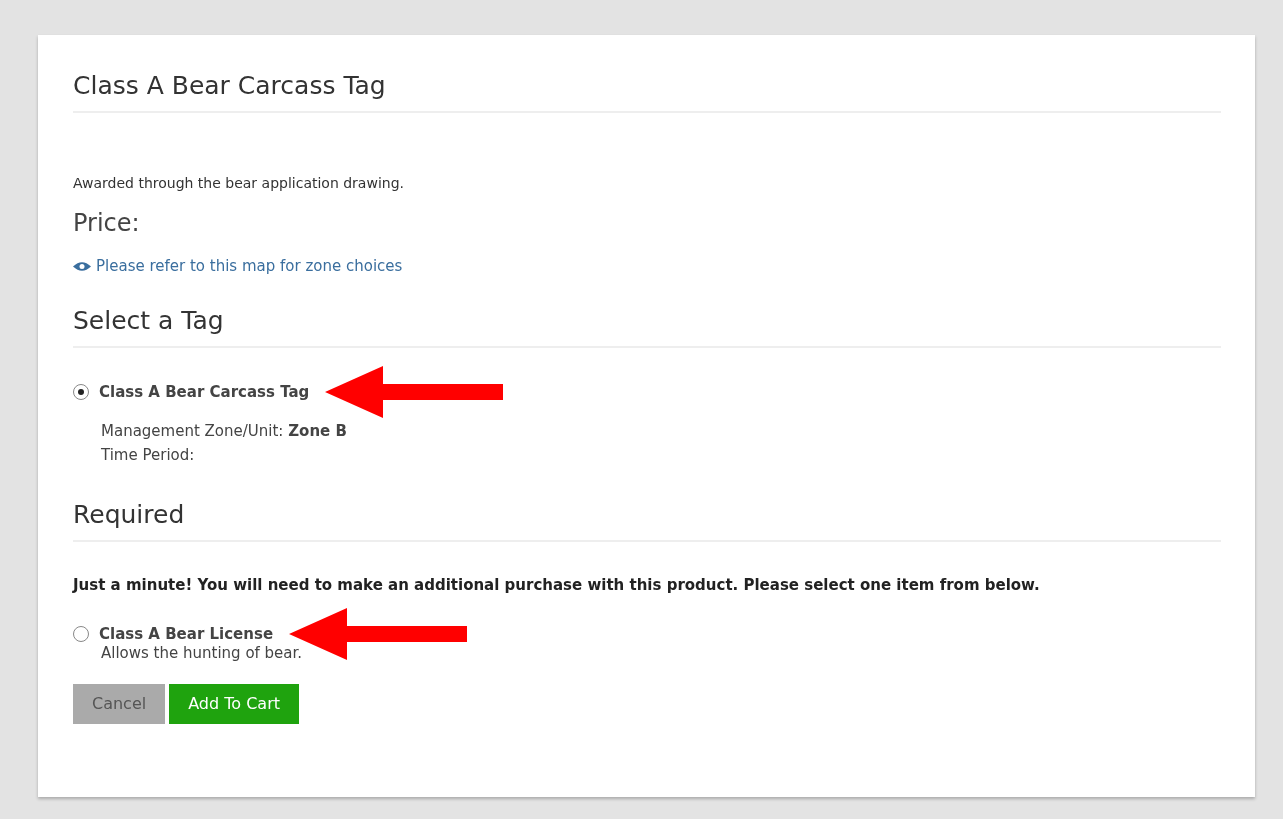 This screenshot has width=1283, height=819. I want to click on map-link: Please refer to this map for zone choices, so click(238, 266).